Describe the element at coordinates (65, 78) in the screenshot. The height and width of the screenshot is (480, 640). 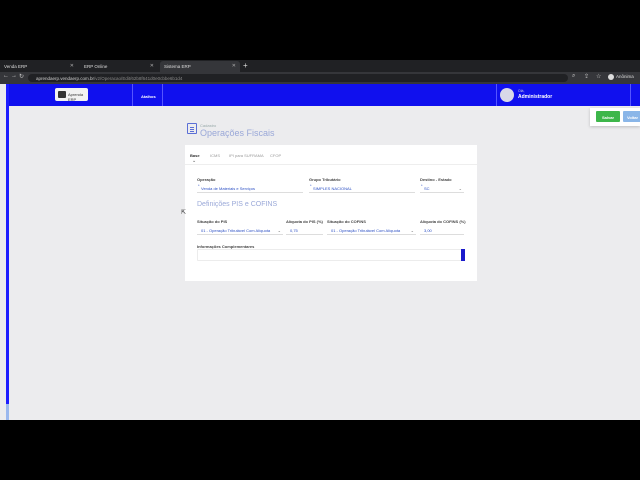
I see `url-host: aprendaerp.vendaerp.com.br` at that location.